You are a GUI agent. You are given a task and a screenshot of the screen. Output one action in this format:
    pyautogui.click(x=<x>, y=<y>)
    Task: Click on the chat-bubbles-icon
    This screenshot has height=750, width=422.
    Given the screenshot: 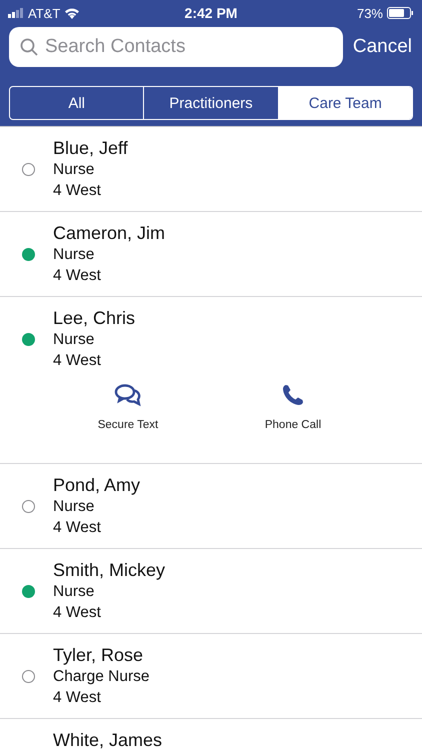 What is the action you would take?
    pyautogui.click(x=128, y=395)
    